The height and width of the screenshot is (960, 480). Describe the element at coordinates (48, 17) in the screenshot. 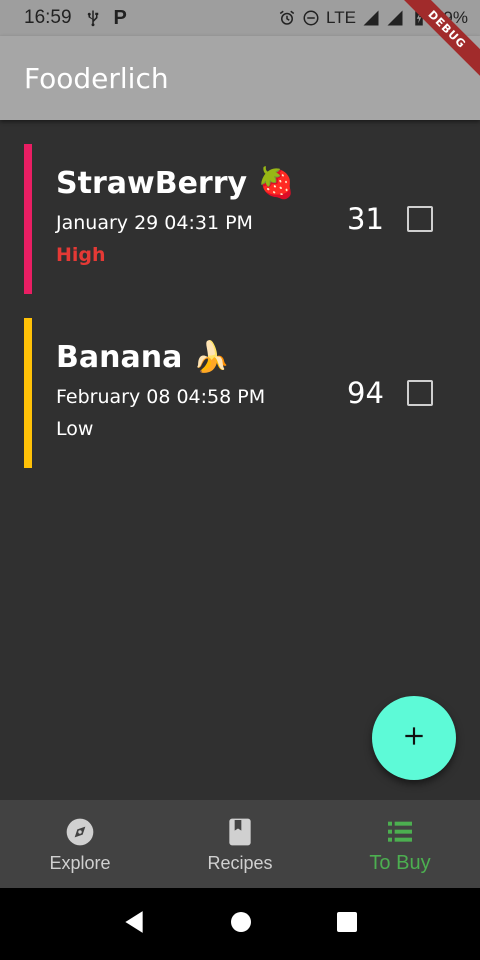

I see `status-time: 16:59` at that location.